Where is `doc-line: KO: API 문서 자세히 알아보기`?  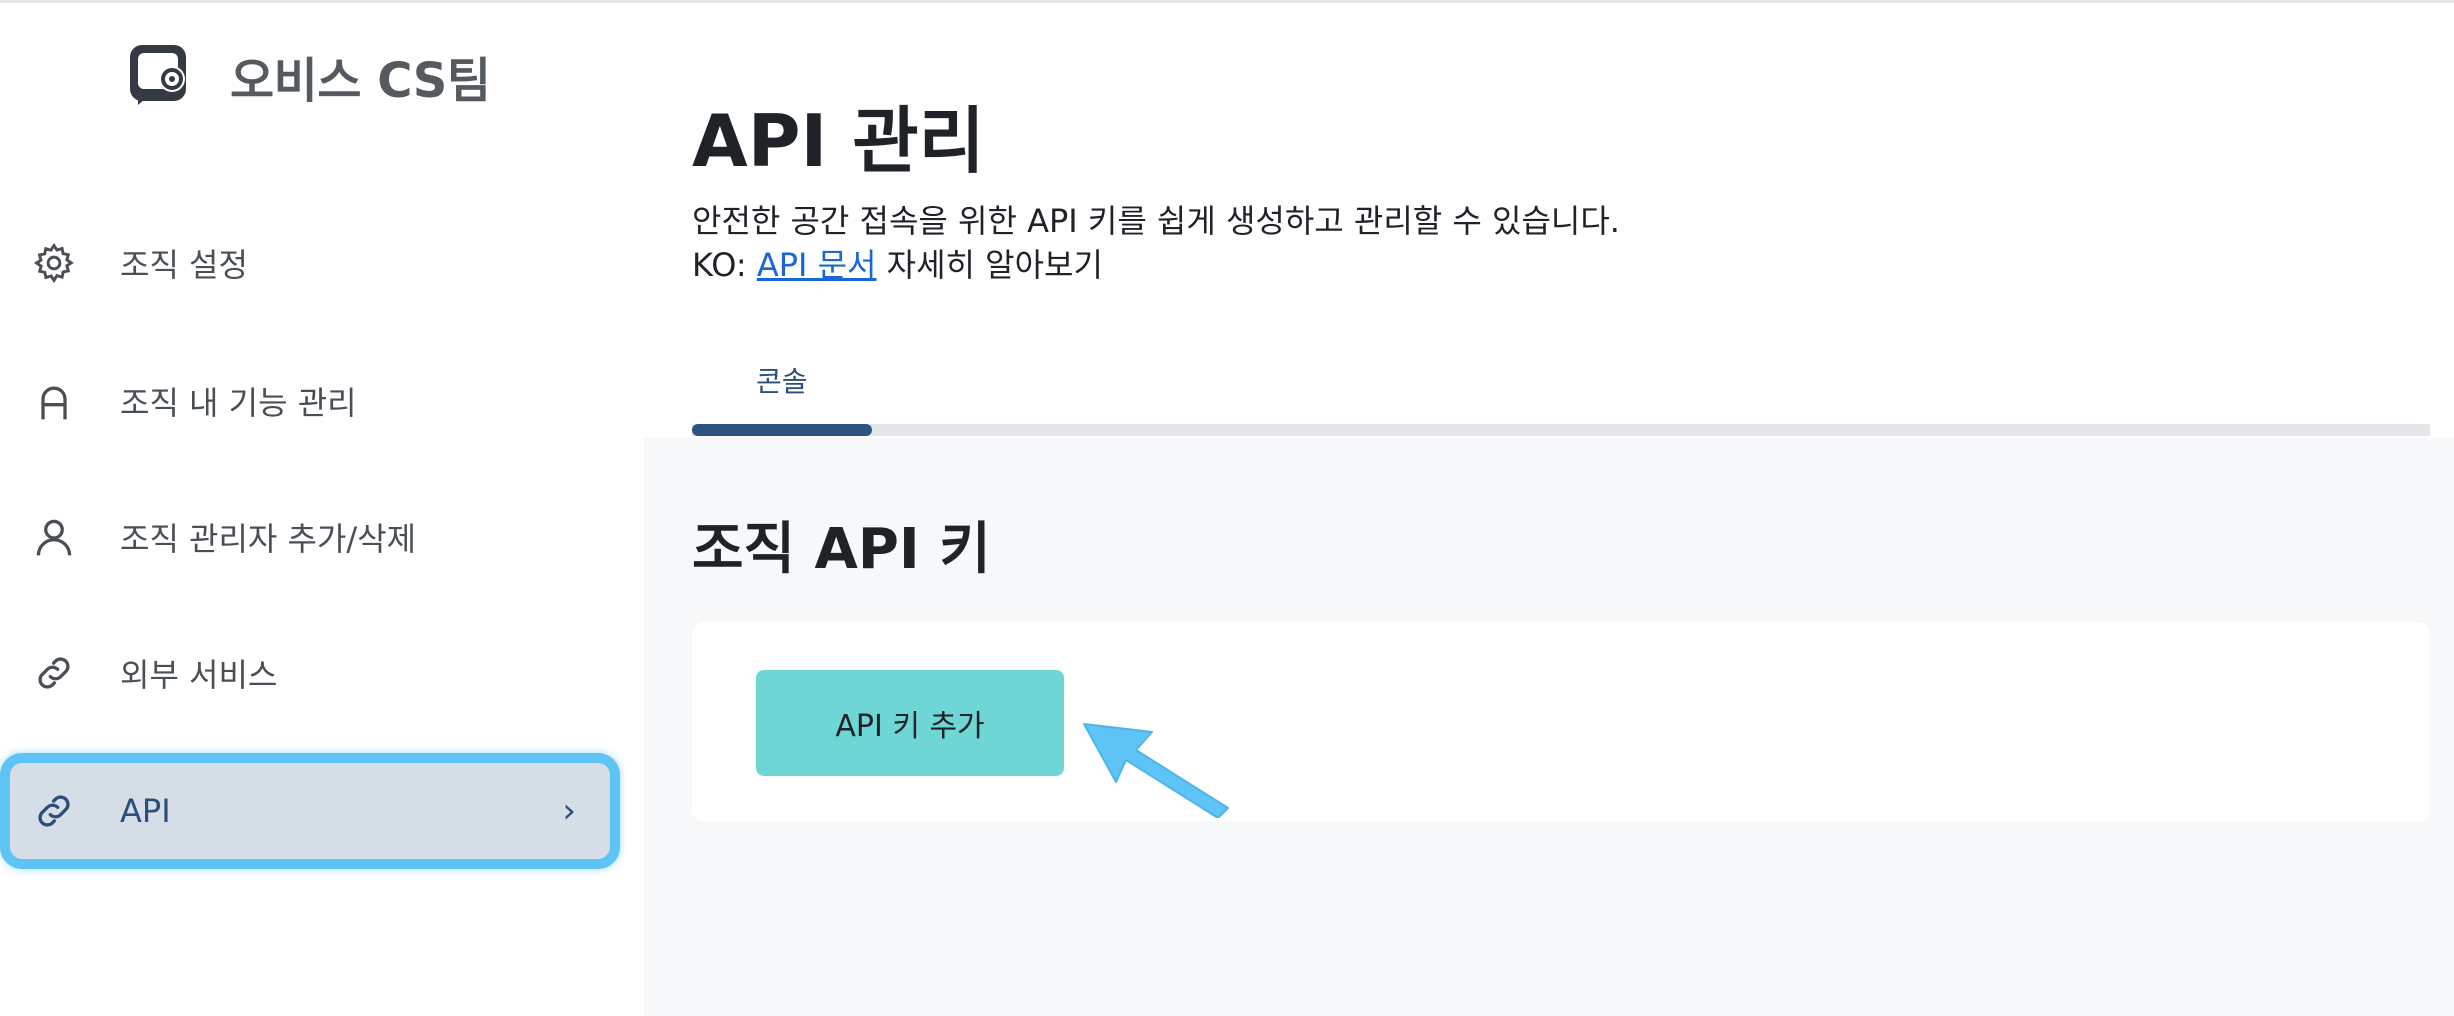
doc-line: KO: API 문서 자세히 알아보기 is located at coordinates (897, 263).